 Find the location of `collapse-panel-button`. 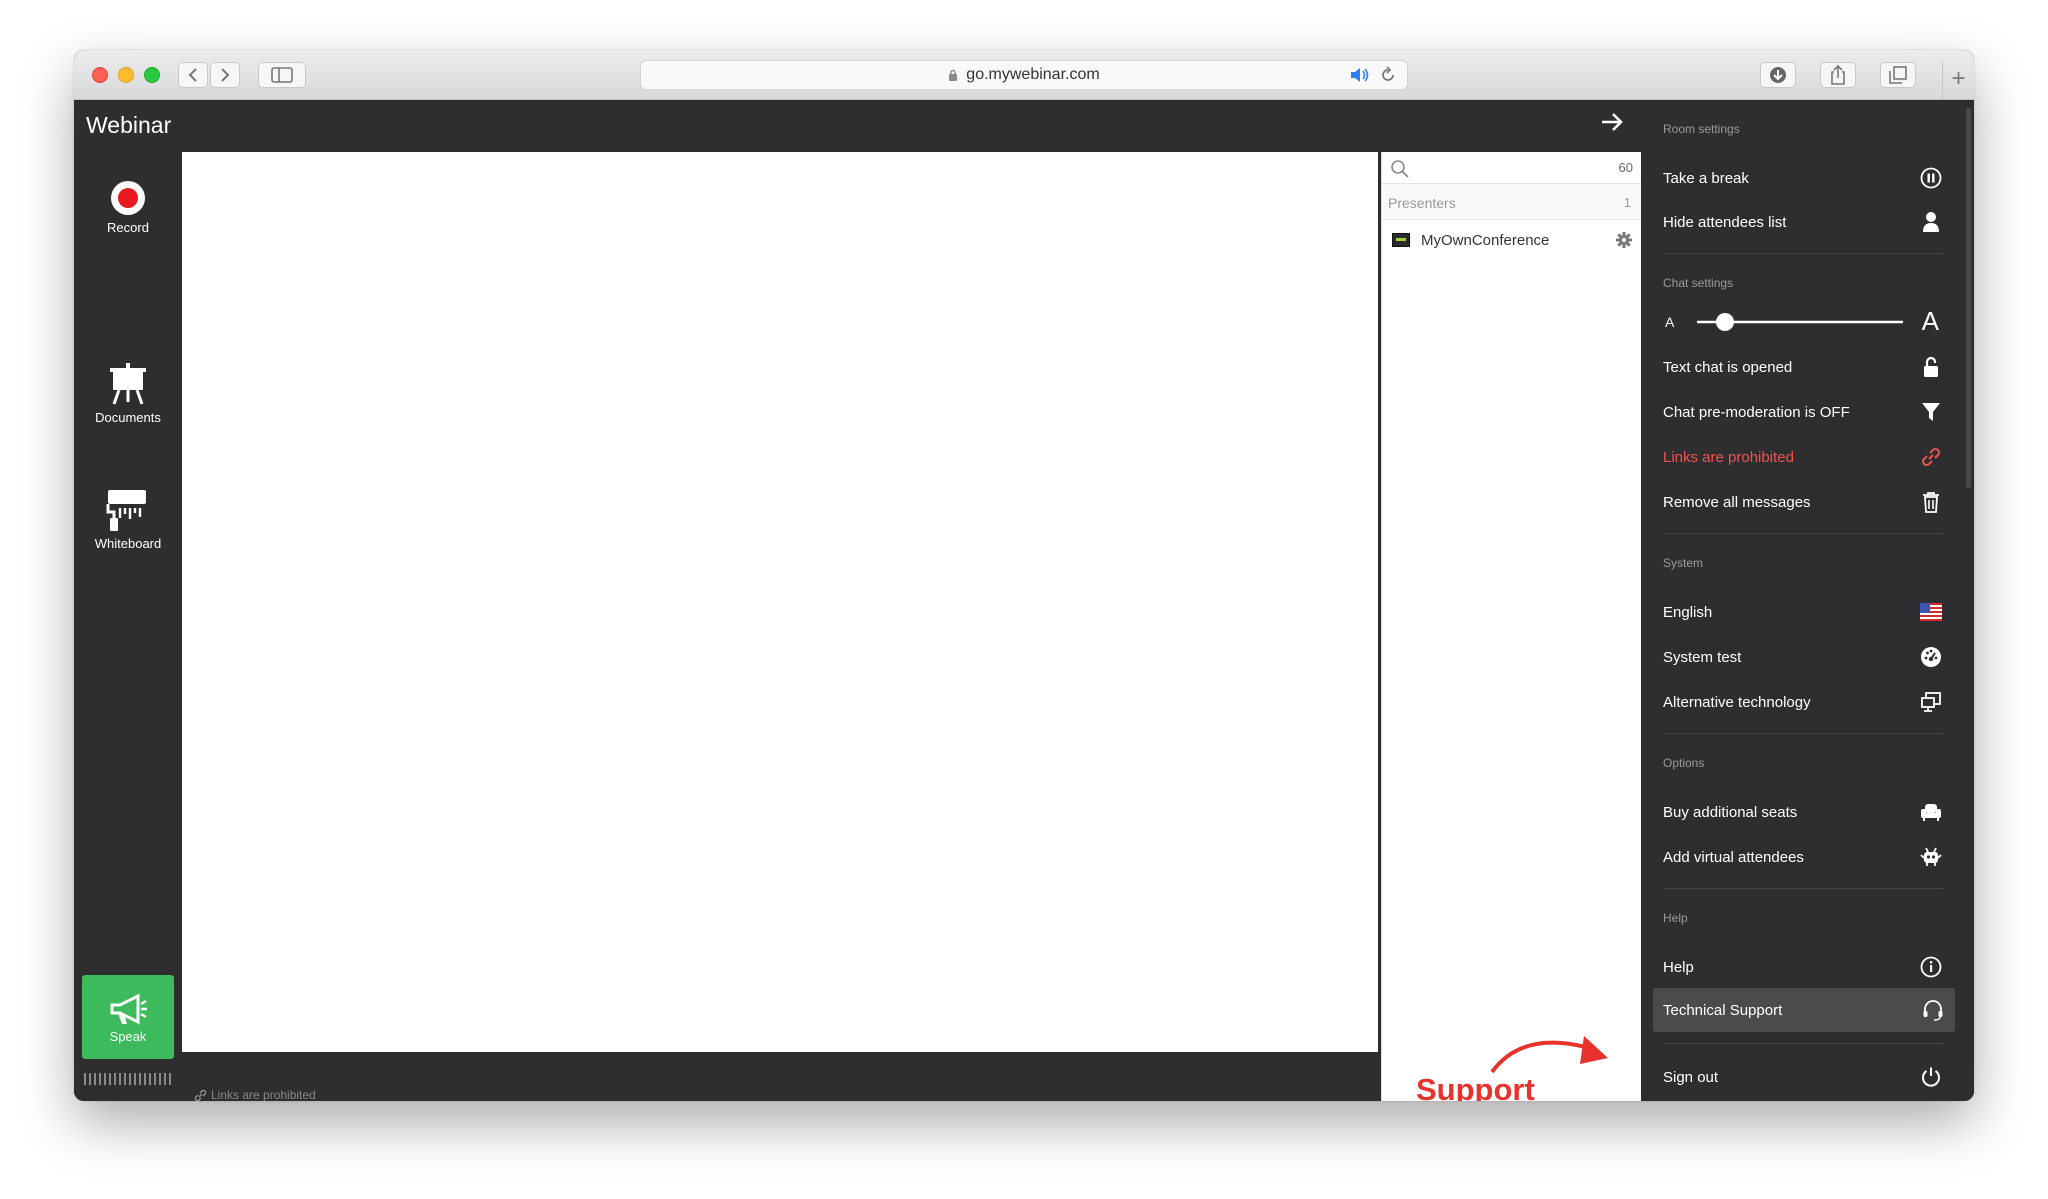

collapse-panel-button is located at coordinates (1612, 124).